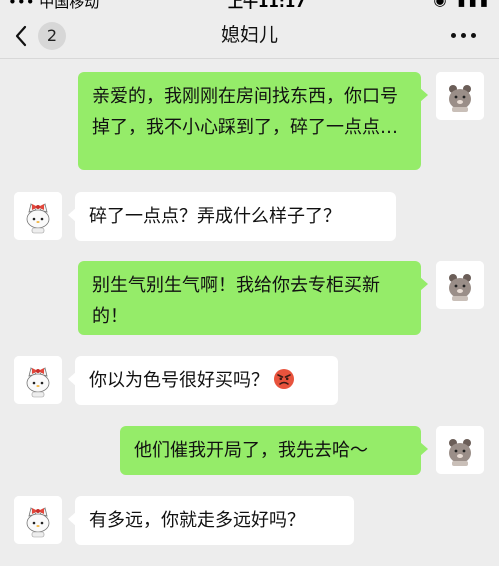 Image resolution: width=499 pixels, height=566 pixels. What do you see at coordinates (54, 5) in the screenshot?
I see `status-carrier: ••• 中国移动` at bounding box center [54, 5].